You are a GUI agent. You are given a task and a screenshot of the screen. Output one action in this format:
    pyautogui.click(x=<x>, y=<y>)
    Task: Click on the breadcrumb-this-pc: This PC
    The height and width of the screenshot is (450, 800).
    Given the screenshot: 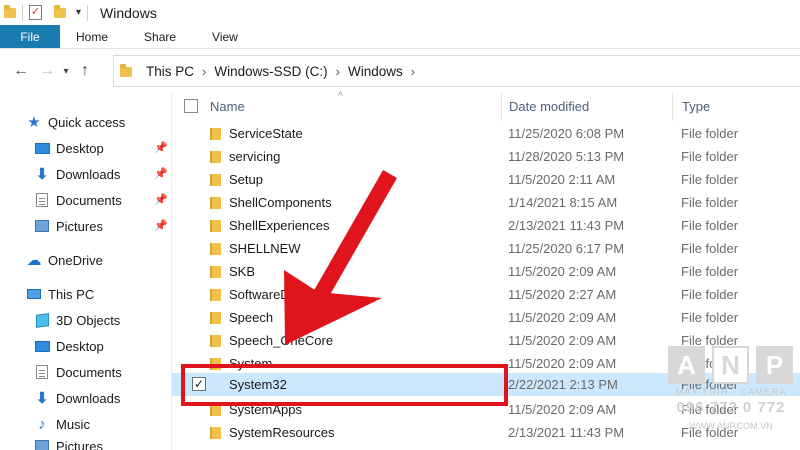 What is the action you would take?
    pyautogui.click(x=170, y=71)
    